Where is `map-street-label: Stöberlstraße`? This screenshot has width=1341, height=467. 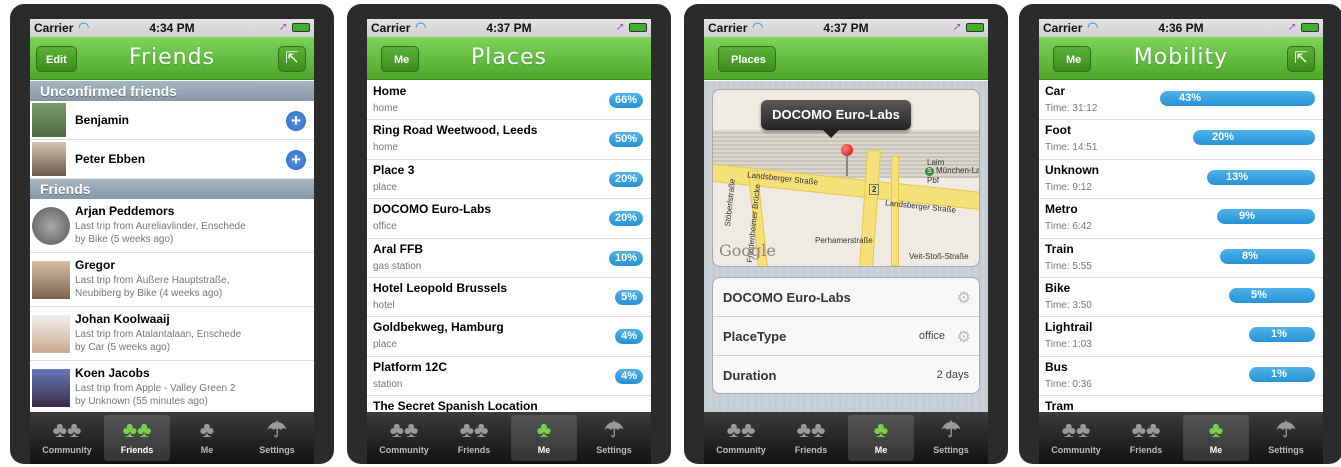 map-street-label: Stöberlstraße is located at coordinates (730, 202).